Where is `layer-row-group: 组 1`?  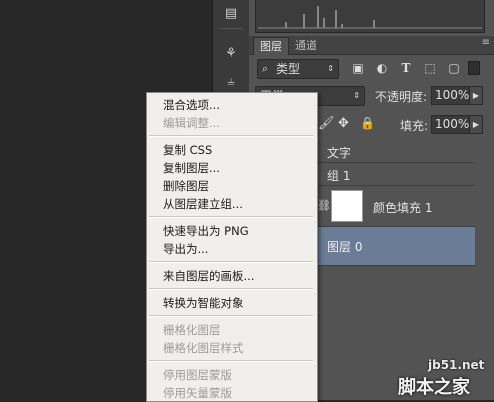 layer-row-group: 组 1 is located at coordinates (396, 174).